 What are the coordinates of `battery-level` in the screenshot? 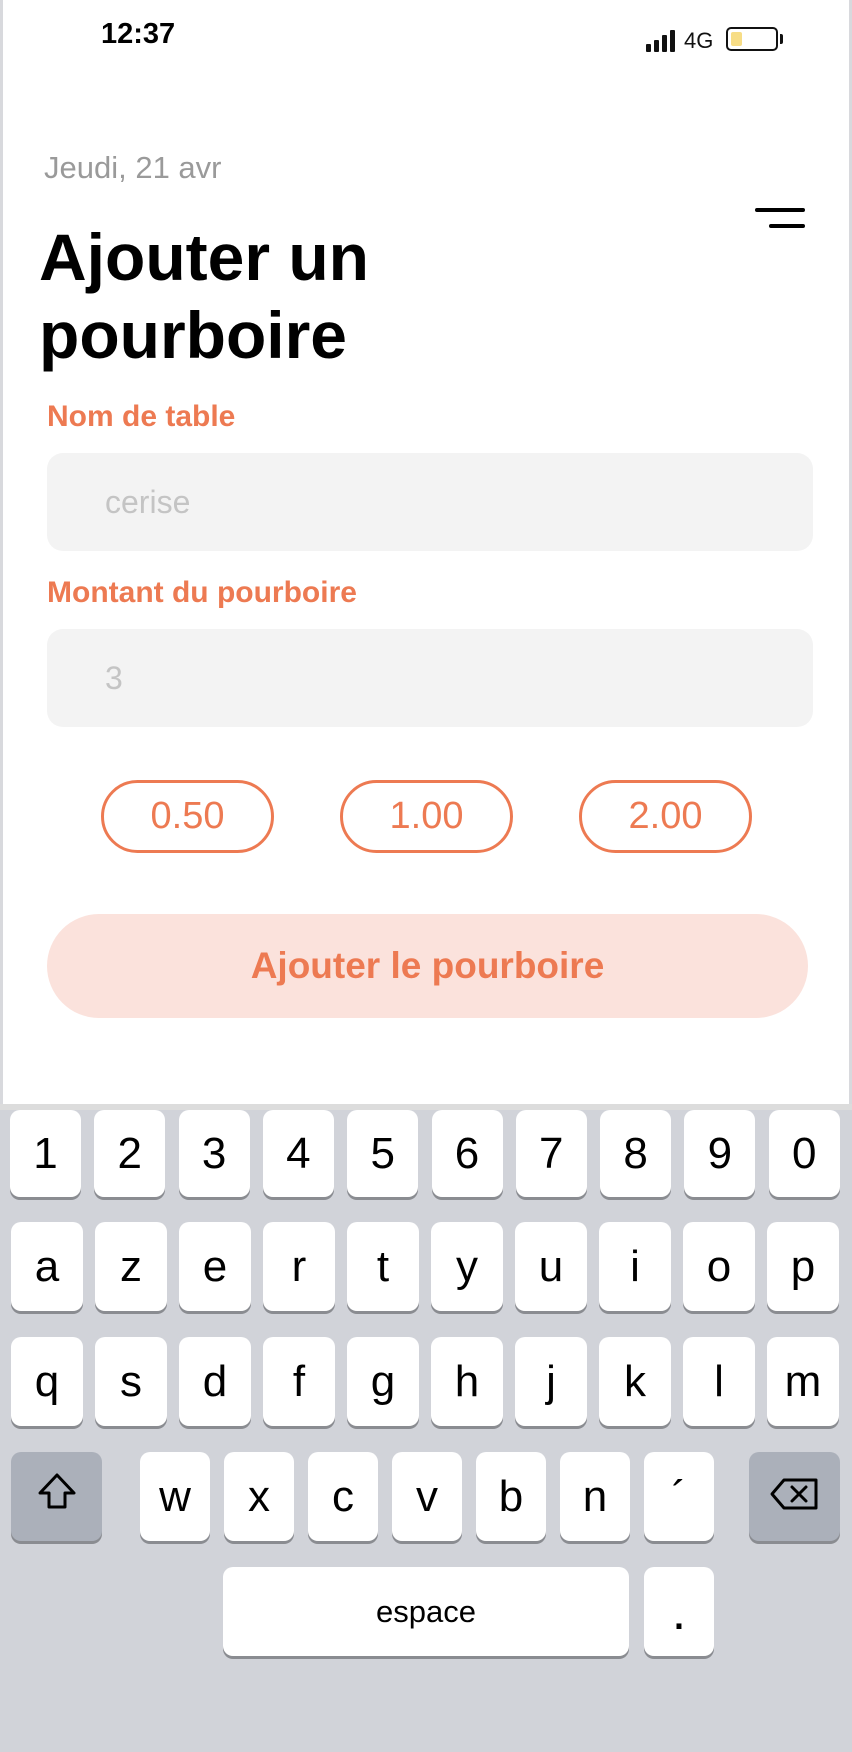 It's located at (736, 39).